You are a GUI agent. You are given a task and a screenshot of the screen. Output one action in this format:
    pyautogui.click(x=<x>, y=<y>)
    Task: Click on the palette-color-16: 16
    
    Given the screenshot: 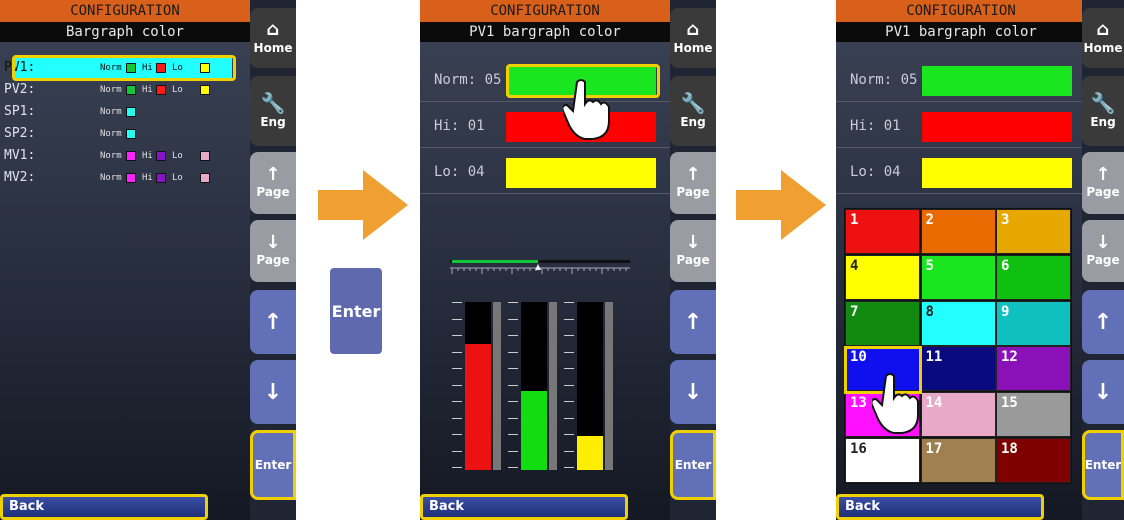 What is the action you would take?
    pyautogui.click(x=882, y=460)
    